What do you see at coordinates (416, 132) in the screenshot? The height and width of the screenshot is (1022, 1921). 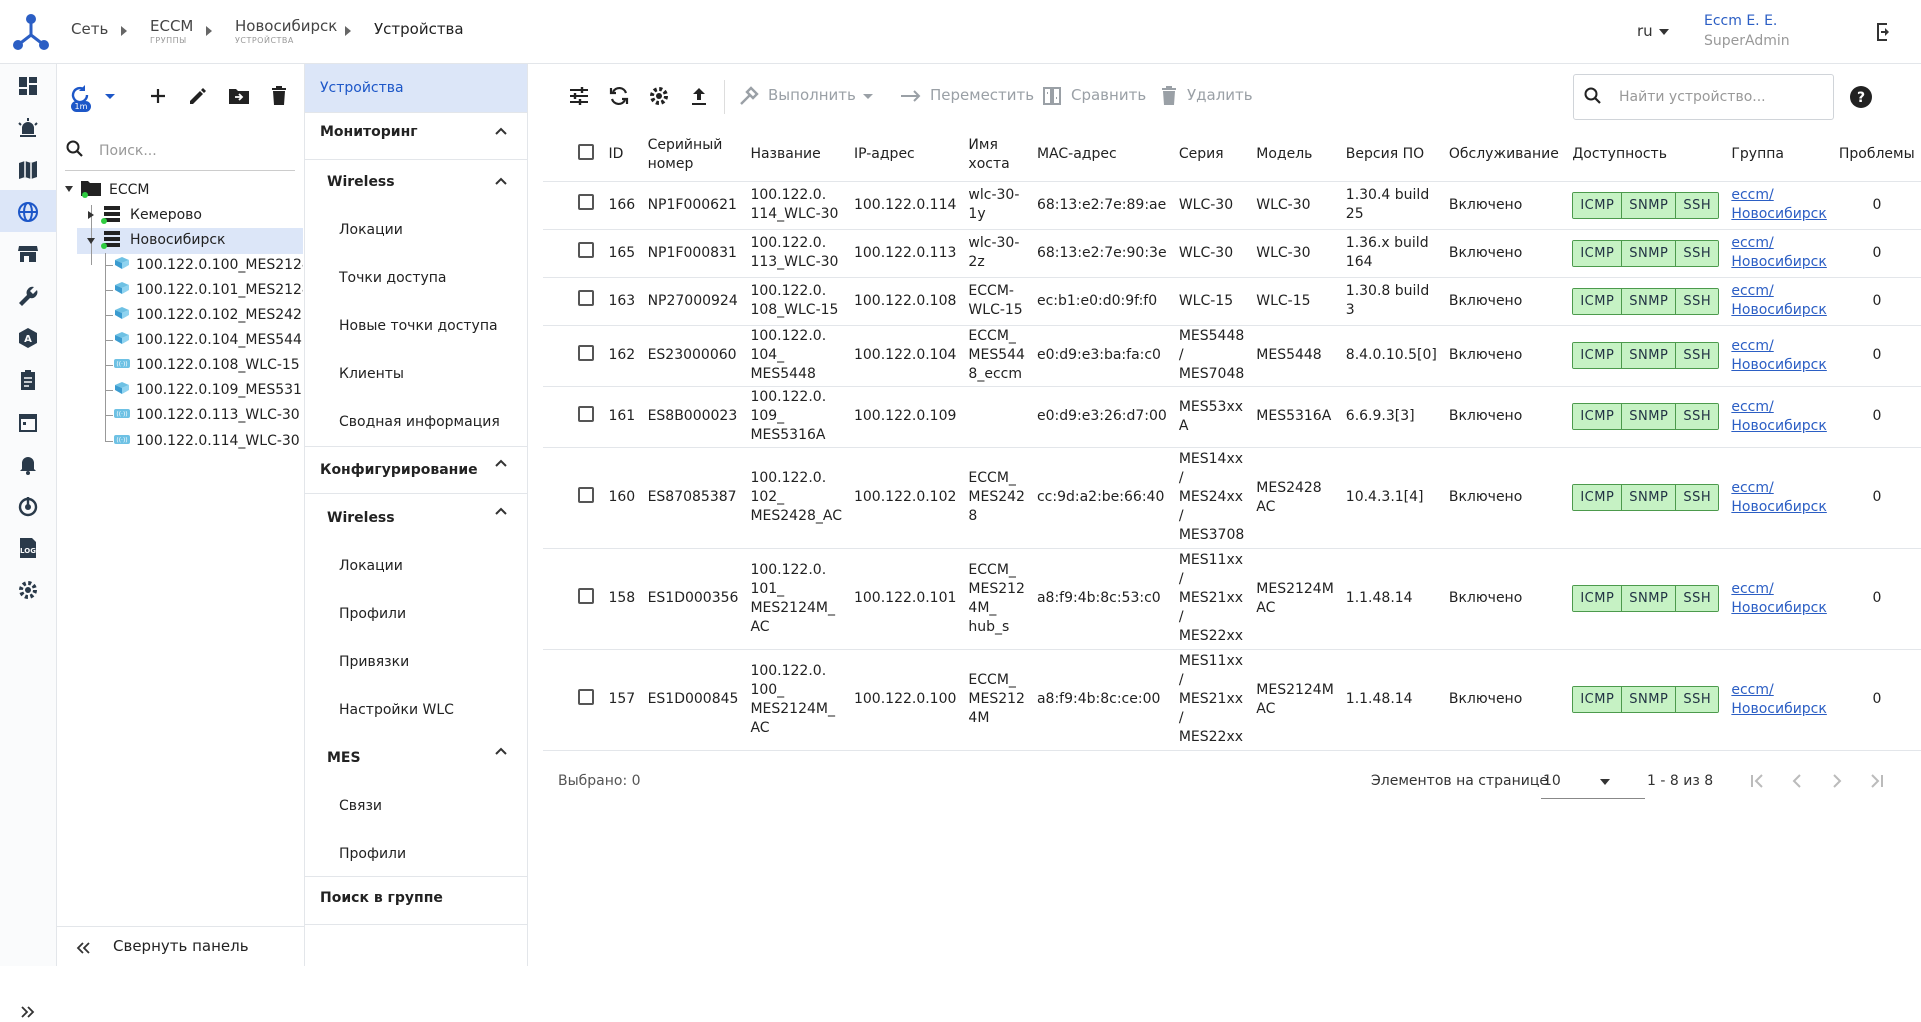 I see `nav-section-monitoring: Мониторинг` at bounding box center [416, 132].